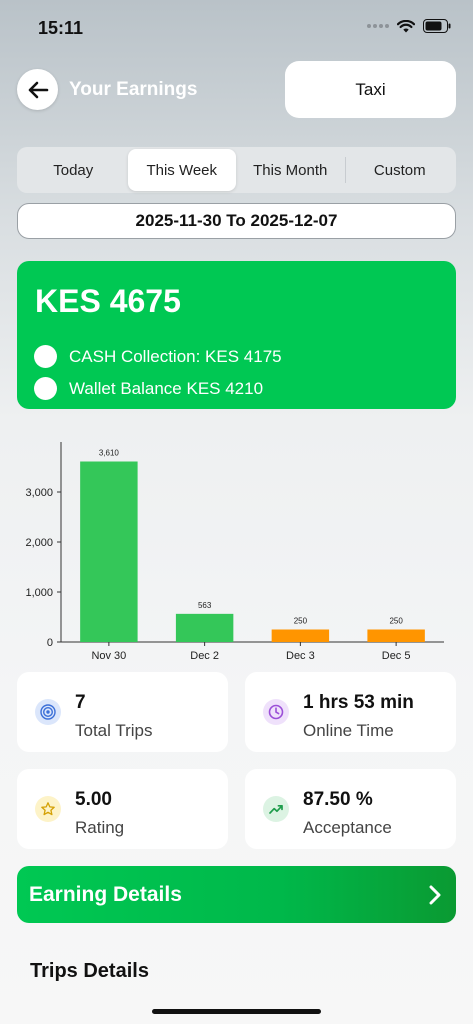 This screenshot has height=1024, width=473. What do you see at coordinates (437, 26) in the screenshot?
I see `battery-icon` at bounding box center [437, 26].